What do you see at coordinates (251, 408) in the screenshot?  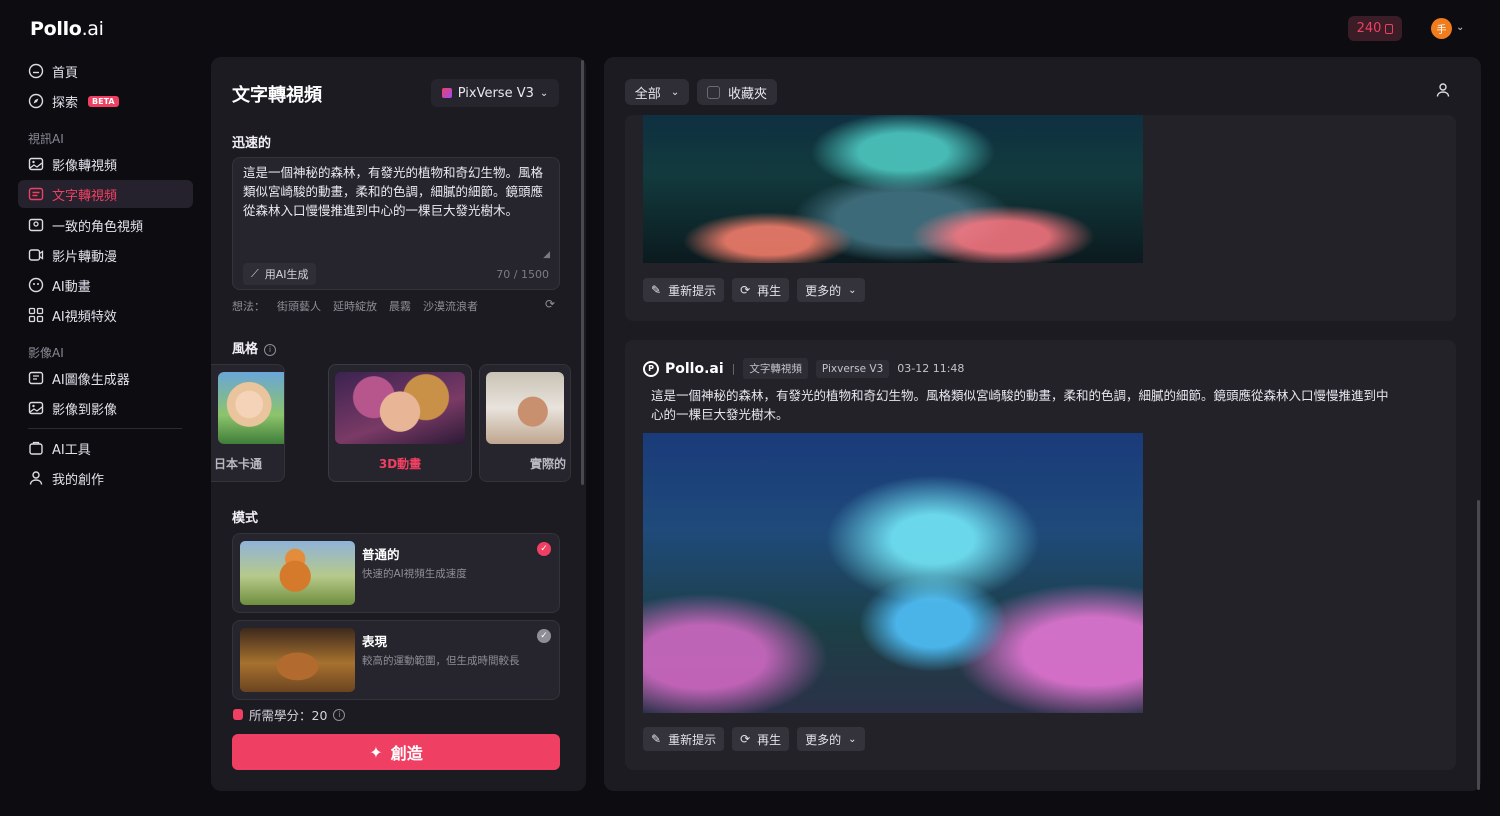 I see `anime-thumbnail` at bounding box center [251, 408].